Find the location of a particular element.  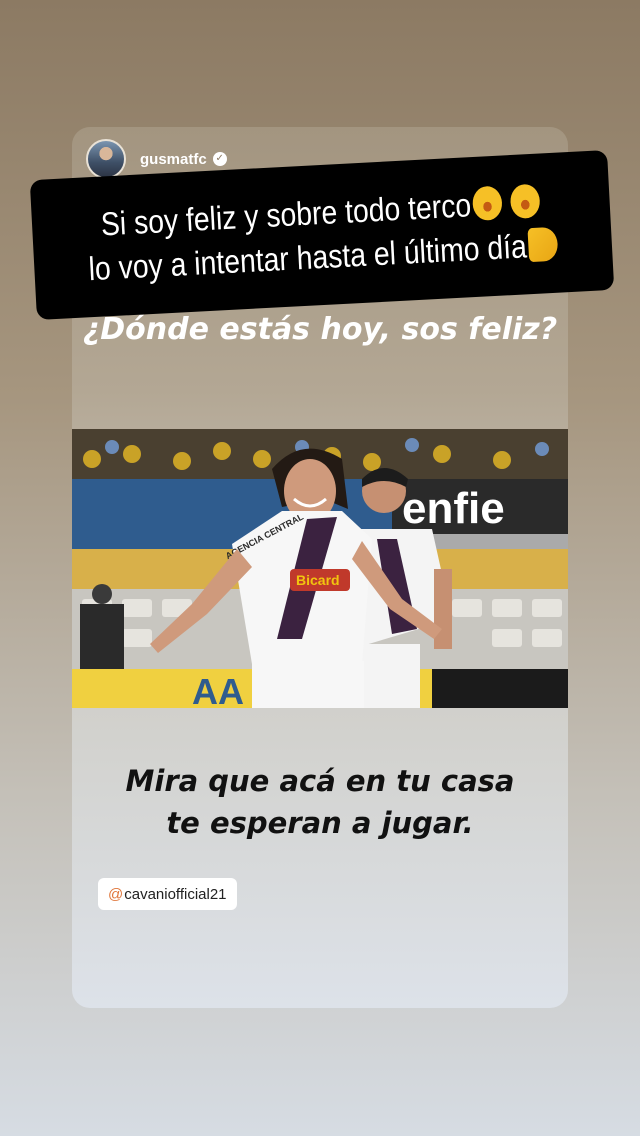

mention-at-icon: @ is located at coordinates (116, 894).